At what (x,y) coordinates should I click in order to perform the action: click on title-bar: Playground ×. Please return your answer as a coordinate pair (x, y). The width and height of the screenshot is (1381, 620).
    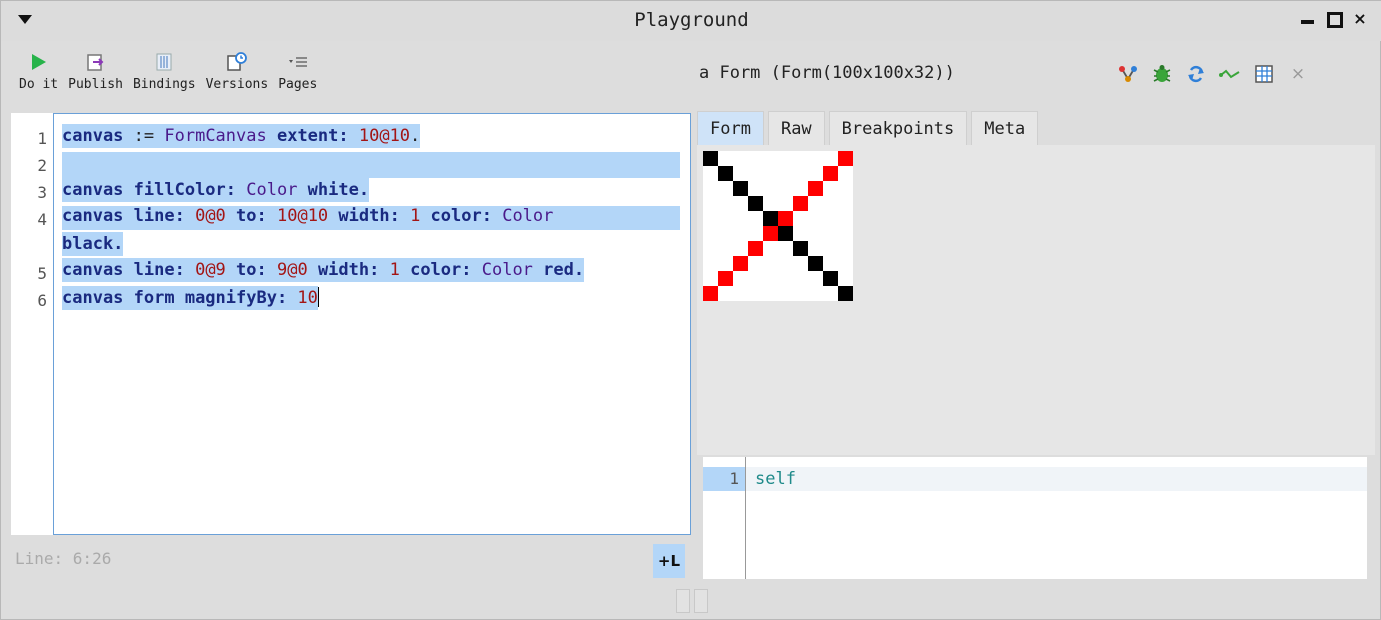
    Looking at the image, I should click on (691, 21).